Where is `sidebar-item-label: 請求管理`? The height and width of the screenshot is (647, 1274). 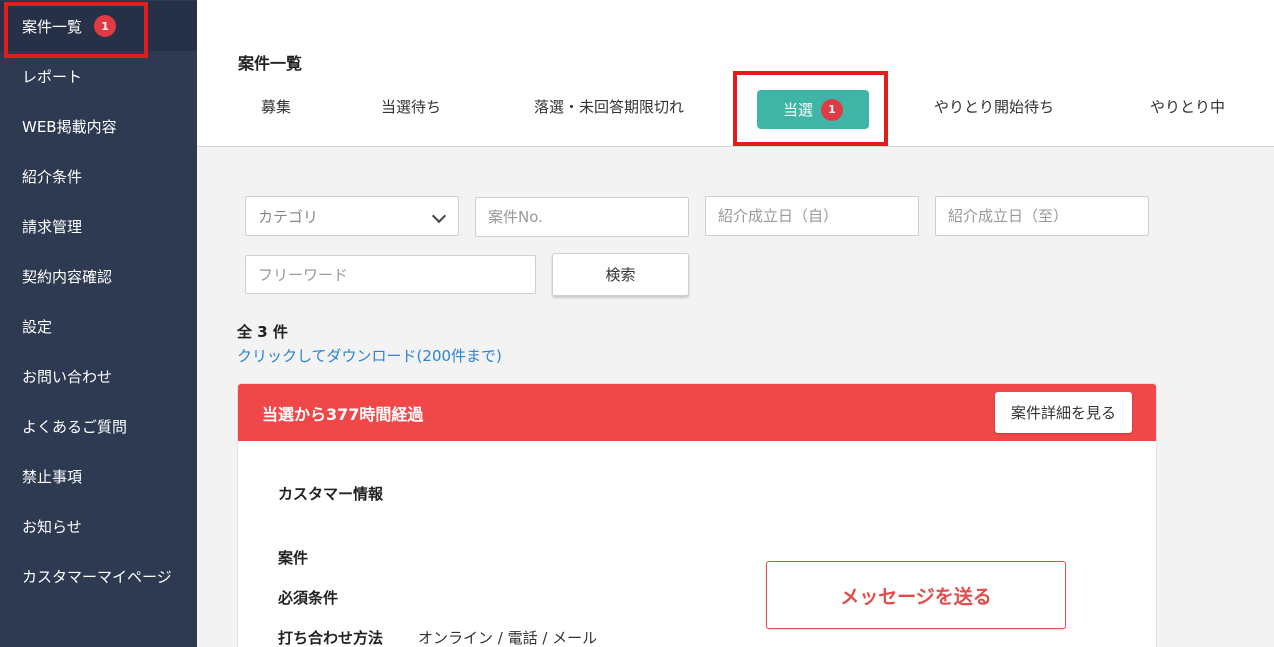 sidebar-item-label: 請求管理 is located at coordinates (52, 226).